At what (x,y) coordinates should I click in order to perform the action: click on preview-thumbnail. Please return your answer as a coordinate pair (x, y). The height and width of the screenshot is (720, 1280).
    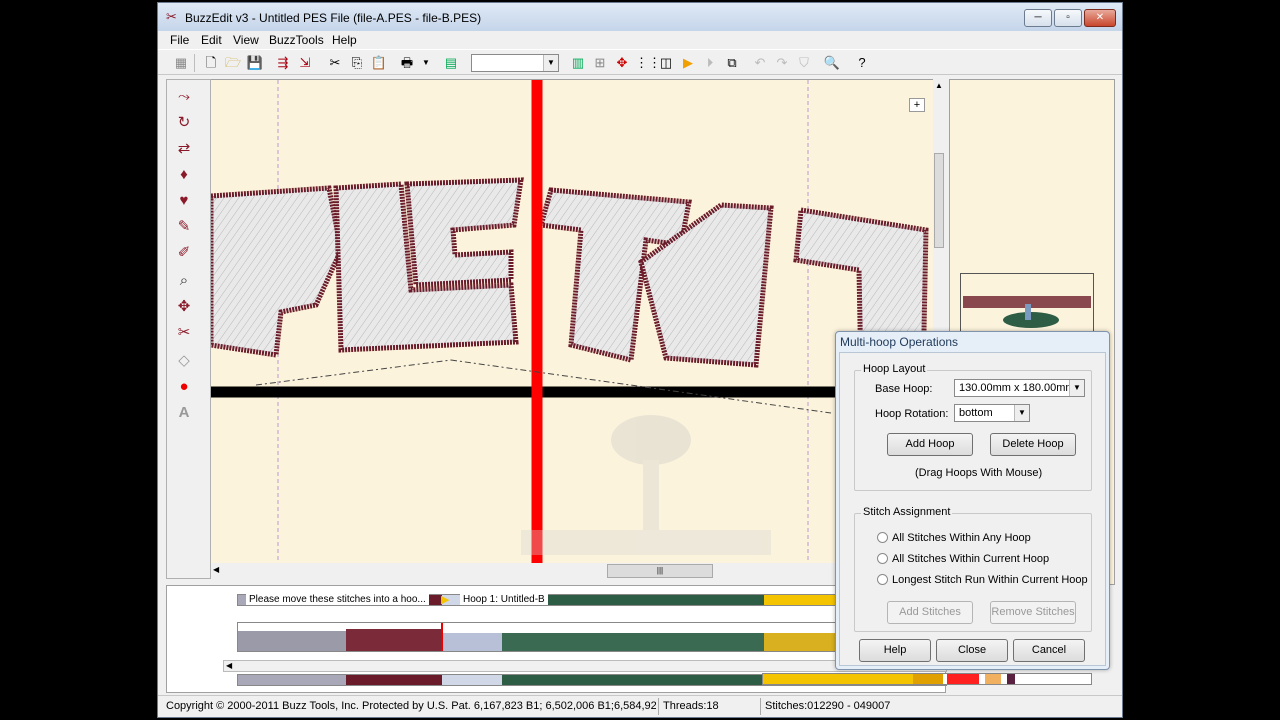
    Looking at the image, I should click on (1027, 303).